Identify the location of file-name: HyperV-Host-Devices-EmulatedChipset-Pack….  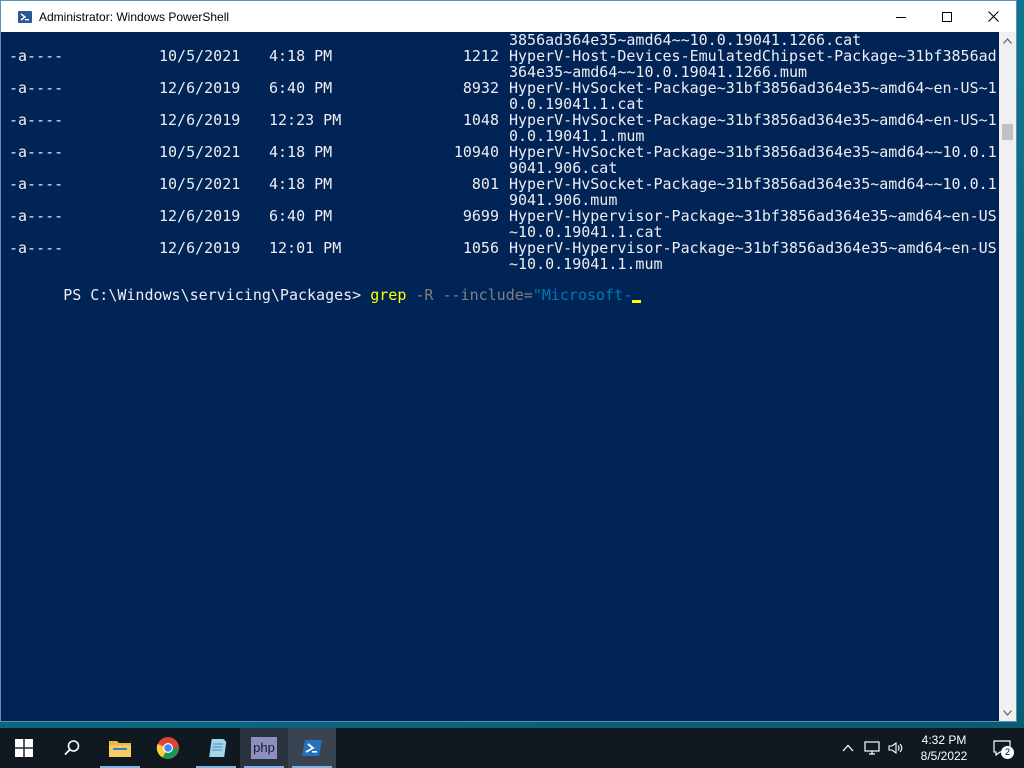
(753, 64).